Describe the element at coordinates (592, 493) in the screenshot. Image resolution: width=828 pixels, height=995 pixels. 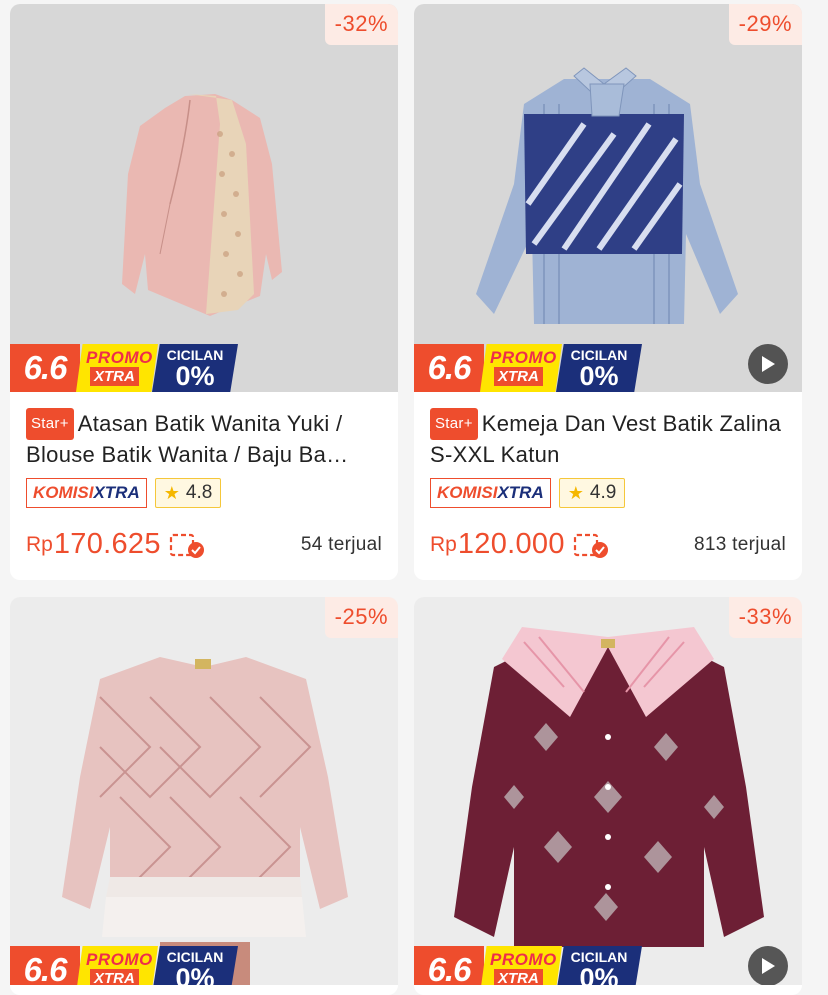
I see `rating-badge: ★ 4.9` at that location.